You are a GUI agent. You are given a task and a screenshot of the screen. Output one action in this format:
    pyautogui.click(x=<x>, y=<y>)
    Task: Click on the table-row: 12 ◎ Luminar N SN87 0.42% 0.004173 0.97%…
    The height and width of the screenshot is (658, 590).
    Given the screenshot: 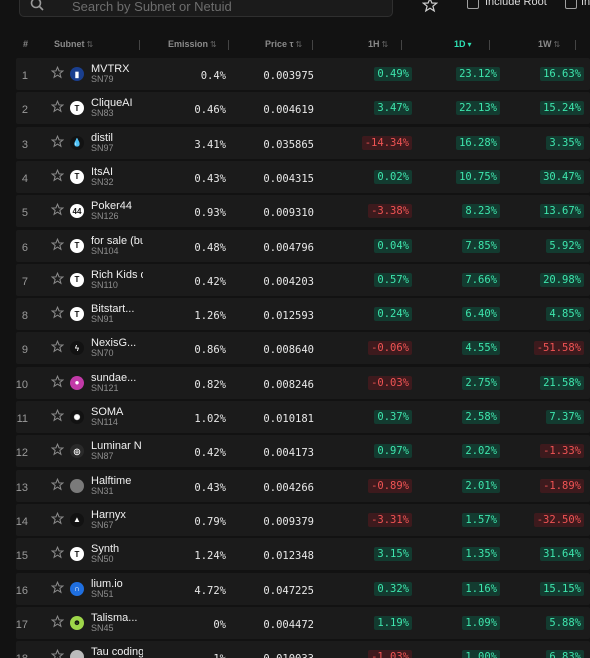 What is the action you would take?
    pyautogui.click(x=303, y=451)
    